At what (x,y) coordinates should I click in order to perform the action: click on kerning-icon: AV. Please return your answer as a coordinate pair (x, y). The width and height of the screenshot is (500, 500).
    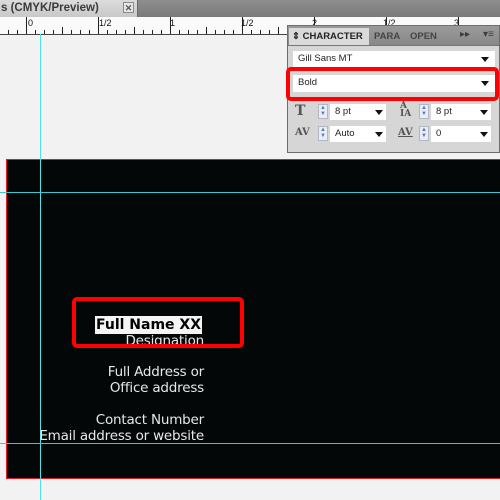
    Looking at the image, I should click on (302, 132).